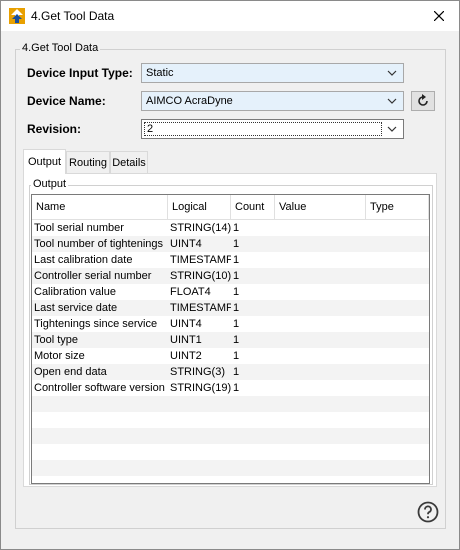 This screenshot has width=460, height=550. Describe the element at coordinates (59, 356) in the screenshot. I see `cell-name: Motor size` at that location.